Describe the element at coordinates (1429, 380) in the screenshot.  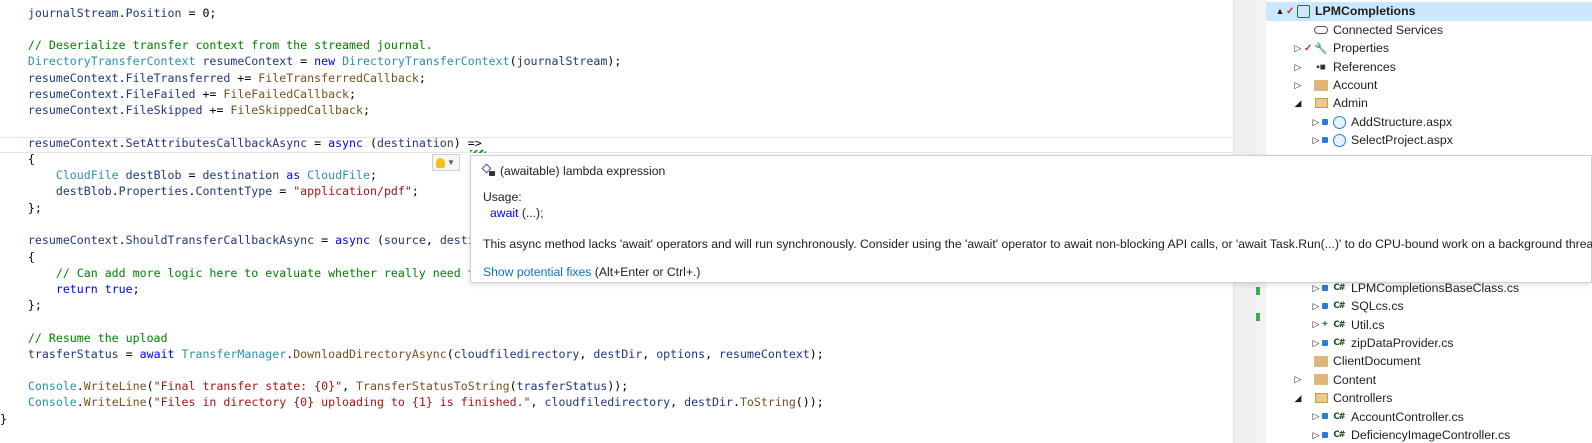
I see `tree-item-content: ▷ Content` at that location.